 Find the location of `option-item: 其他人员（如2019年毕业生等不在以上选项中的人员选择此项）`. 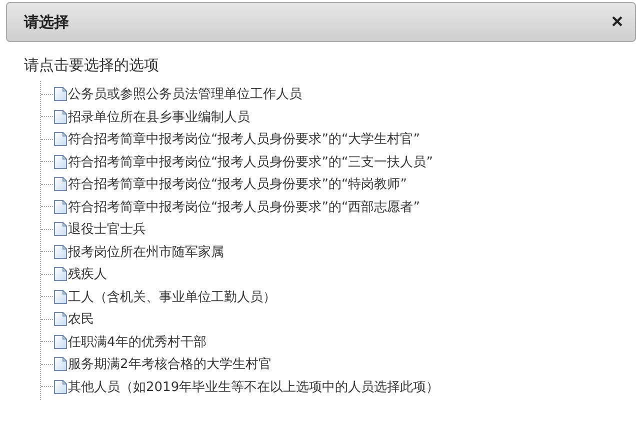

option-item: 其他人员（如2019年毕业生等不在以上选项中的人员选择此项） is located at coordinates (254, 387).